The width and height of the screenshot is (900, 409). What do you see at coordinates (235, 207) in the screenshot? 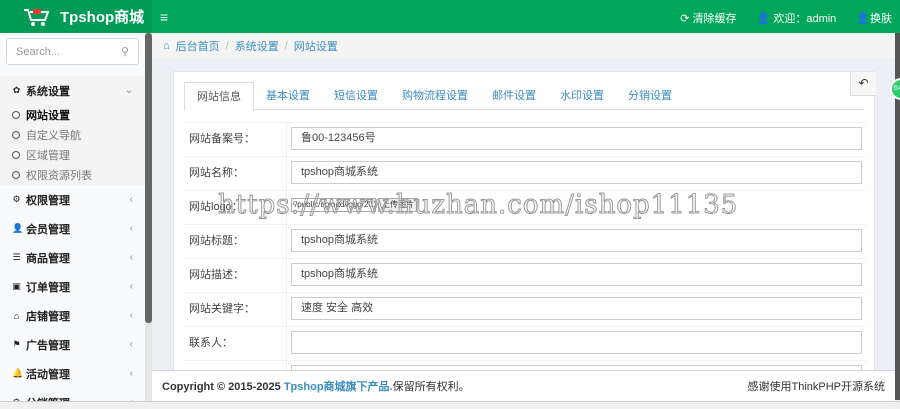
I see `form-label: 网站logo：` at bounding box center [235, 207].